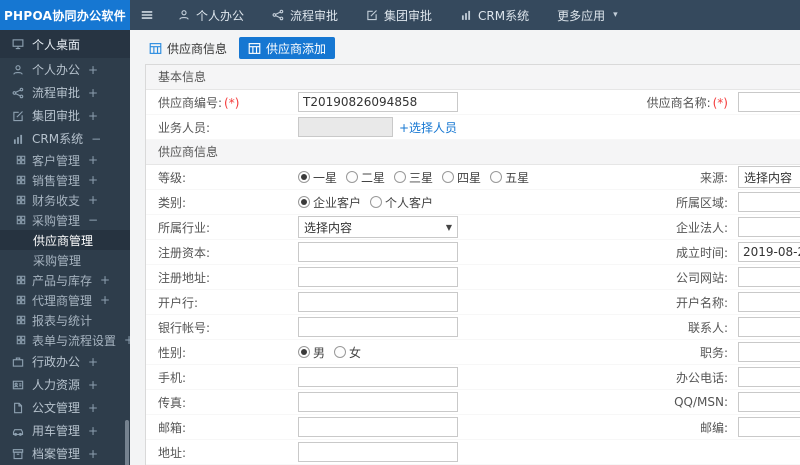  I want to click on nav-label: 个人办公, so click(220, 15).